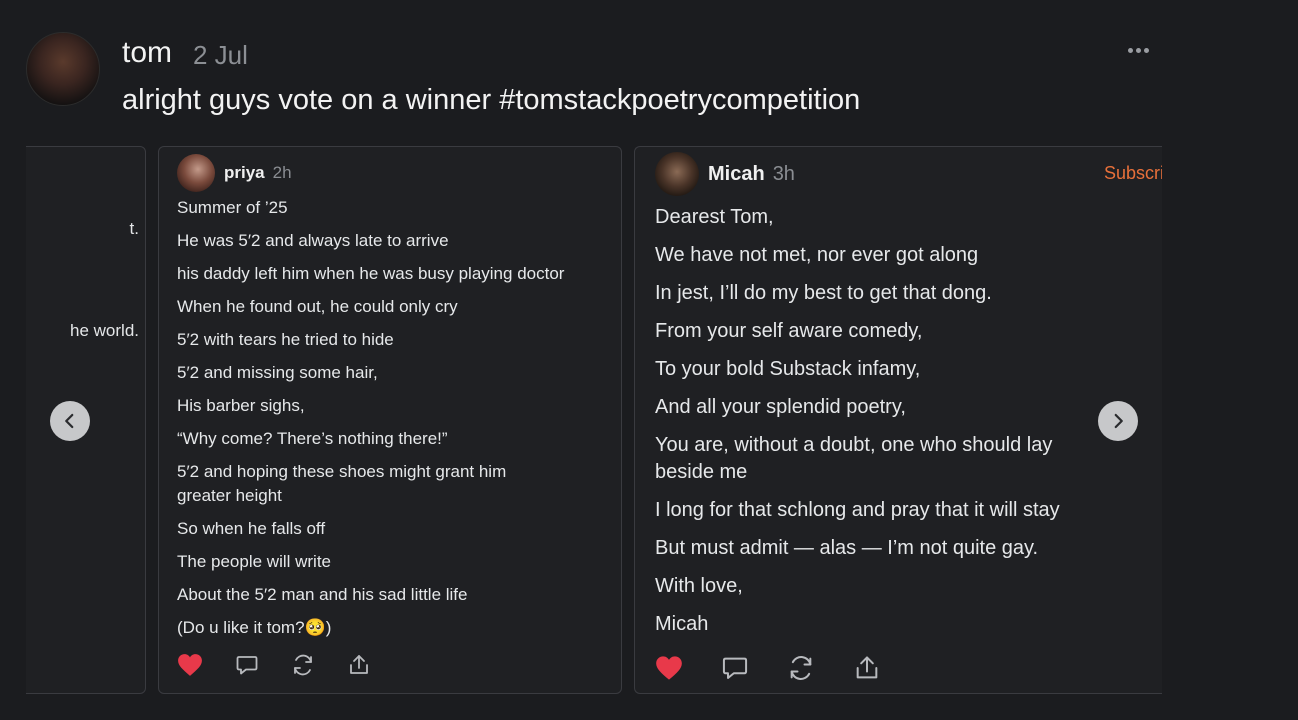 The image size is (1298, 720). What do you see at coordinates (104, 330) in the screenshot?
I see `note-fragment: he world.` at bounding box center [104, 330].